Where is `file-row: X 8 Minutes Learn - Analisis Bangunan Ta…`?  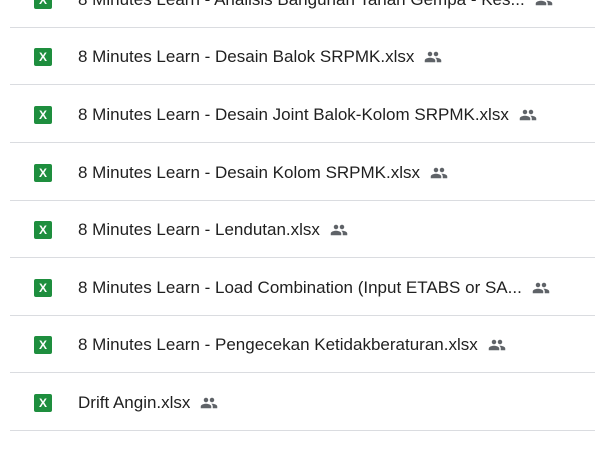
file-row: X 8 Minutes Learn - Analisis Bangunan Ta… is located at coordinates (302, 14).